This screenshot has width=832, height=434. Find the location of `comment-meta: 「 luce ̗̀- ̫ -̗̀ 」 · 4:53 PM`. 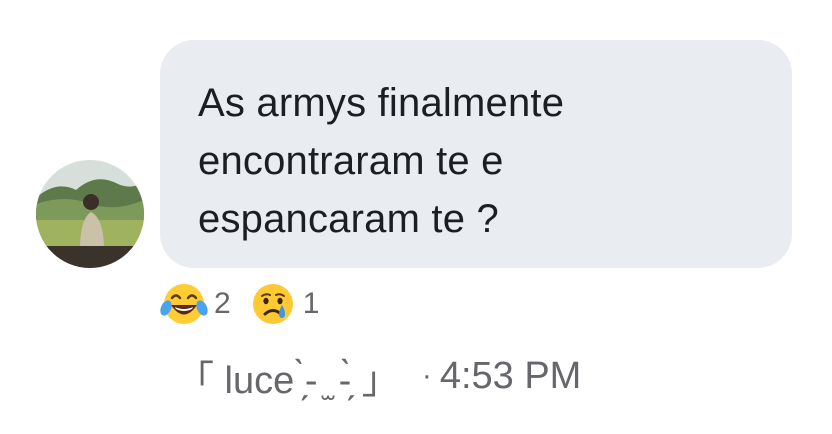

comment-meta: 「 luce ̗̀- ̫ -̗̀ 」 · 4:53 PM is located at coordinates (379, 377).